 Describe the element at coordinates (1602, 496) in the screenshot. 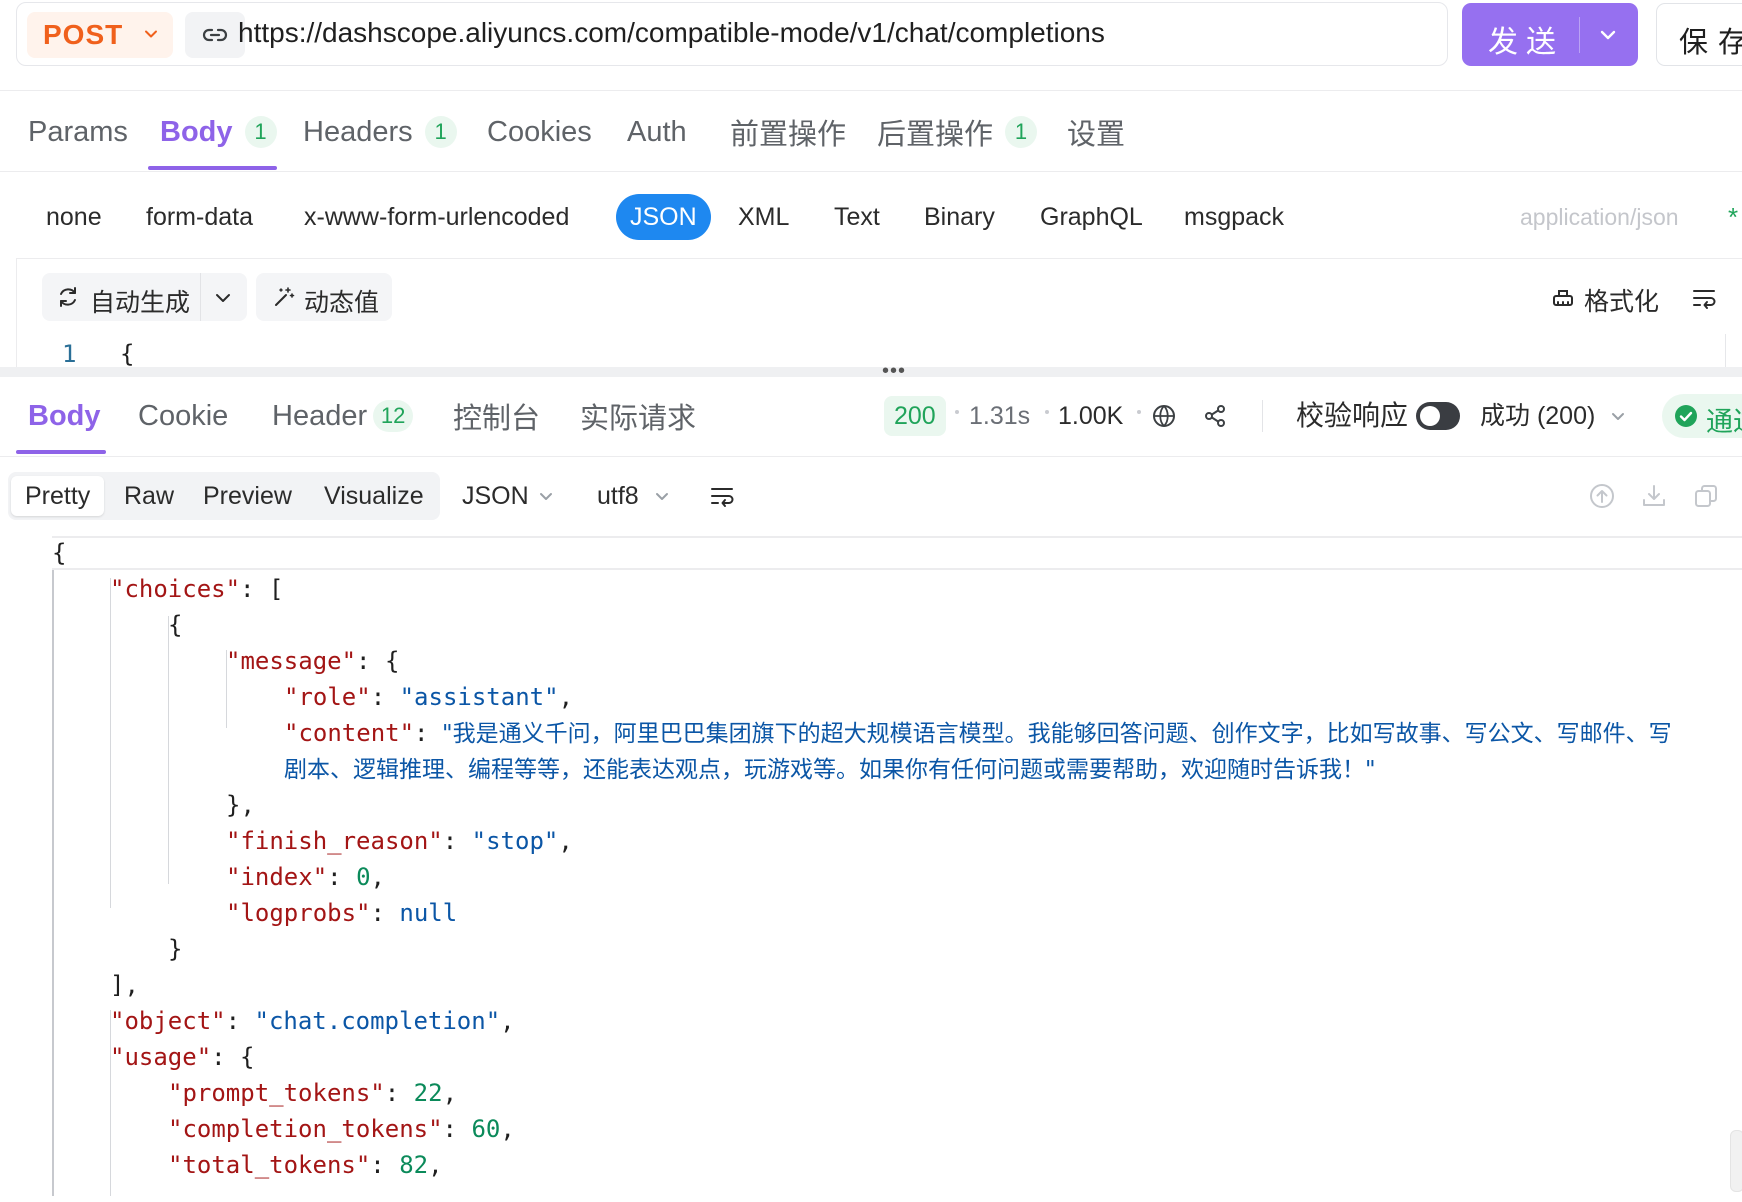

I see `upload-icon` at that location.